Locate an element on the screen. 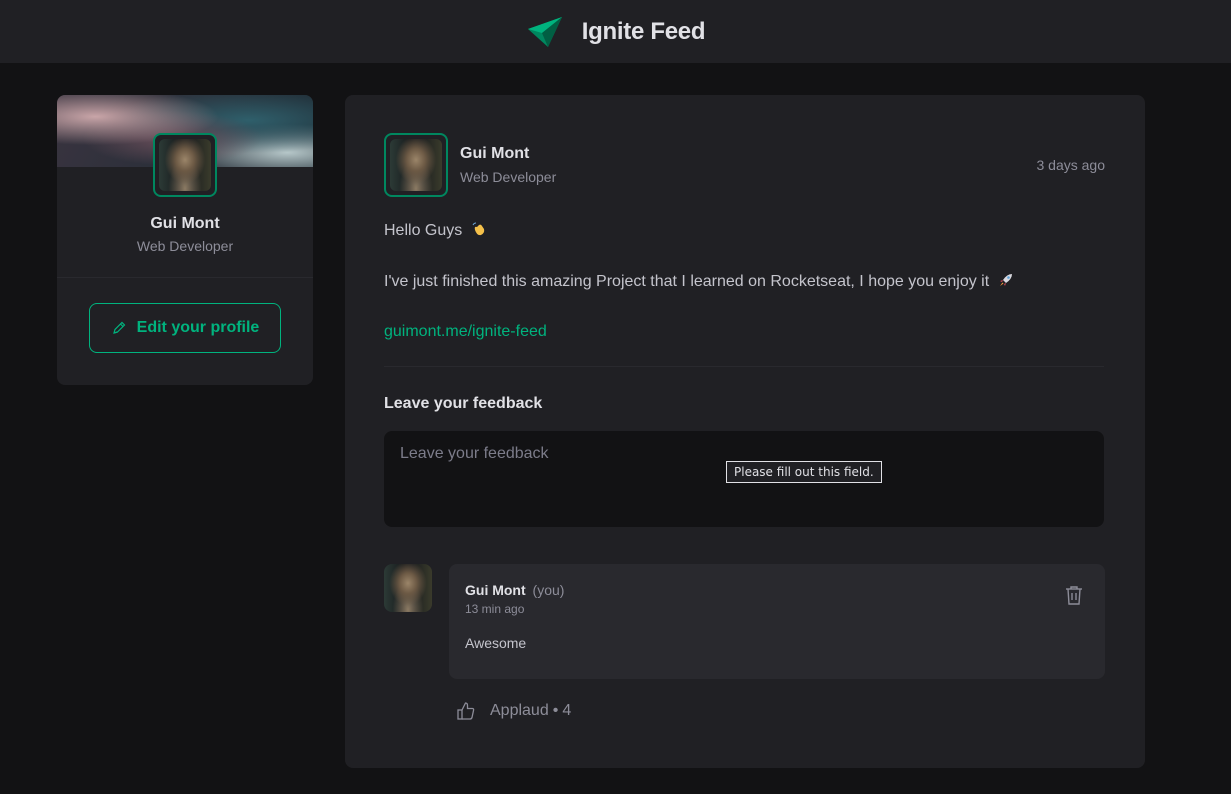 The image size is (1231, 794). post-author-name: Gui Mont is located at coordinates (495, 153).